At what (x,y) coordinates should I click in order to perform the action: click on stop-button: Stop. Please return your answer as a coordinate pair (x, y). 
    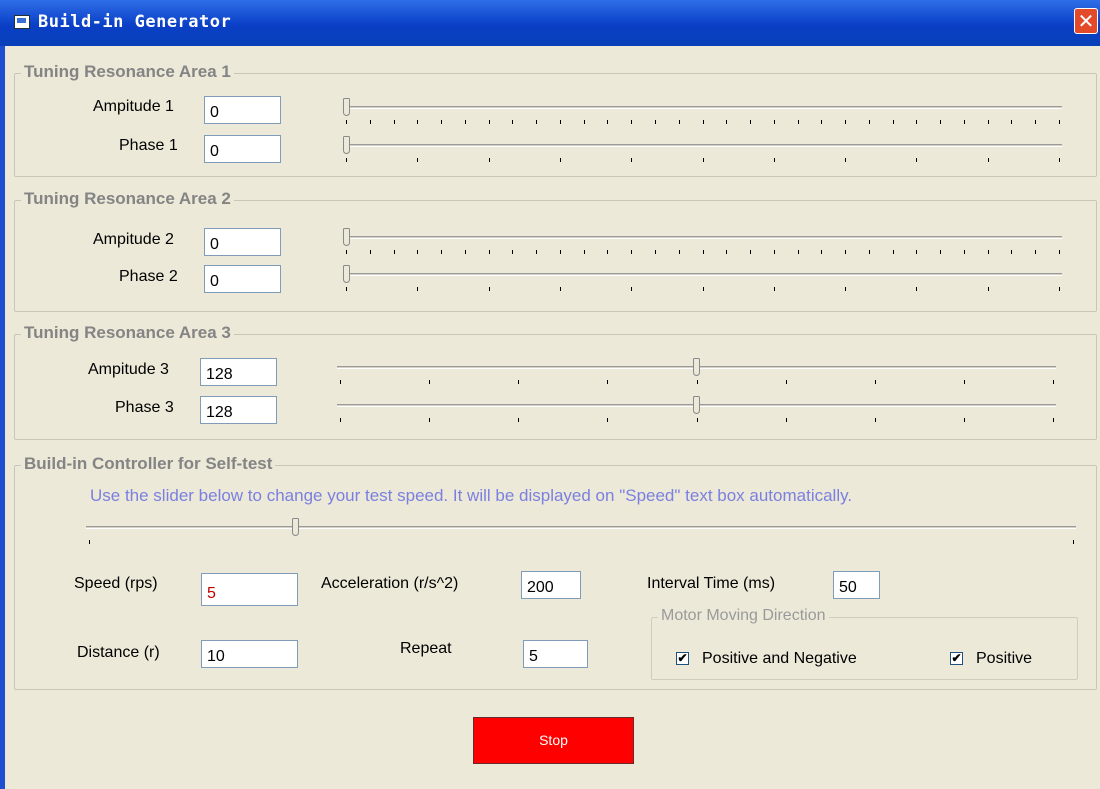
    Looking at the image, I should click on (553, 740).